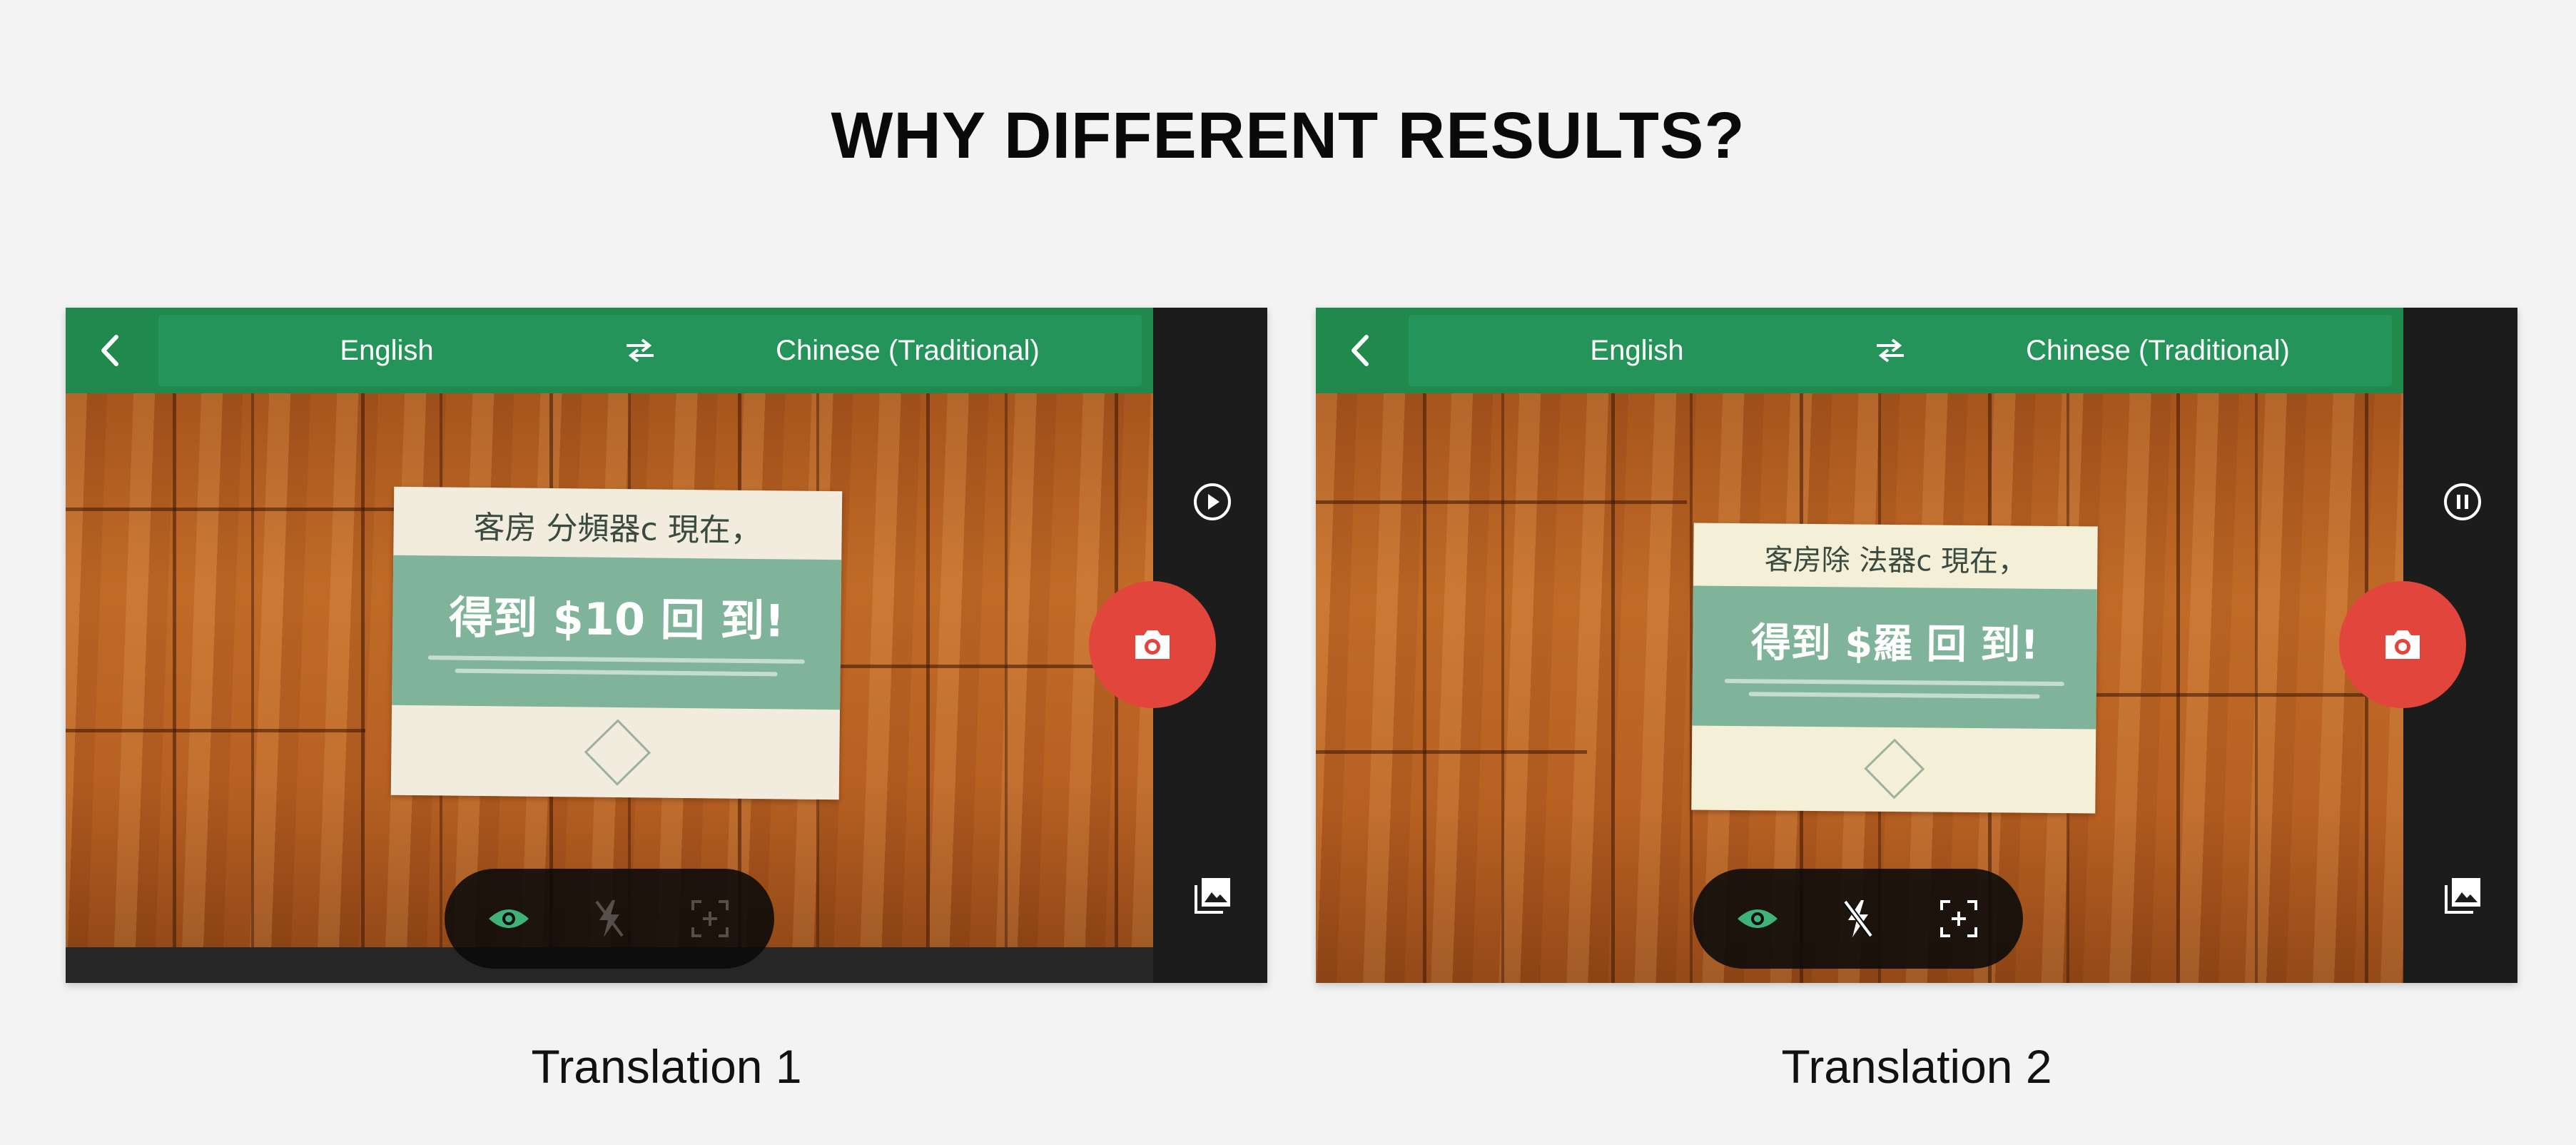 Image resolution: width=2576 pixels, height=1145 pixels. I want to click on scanned-sign: 客房除 法器c 現在， 得到 $羅 回 到!, so click(1895, 668).